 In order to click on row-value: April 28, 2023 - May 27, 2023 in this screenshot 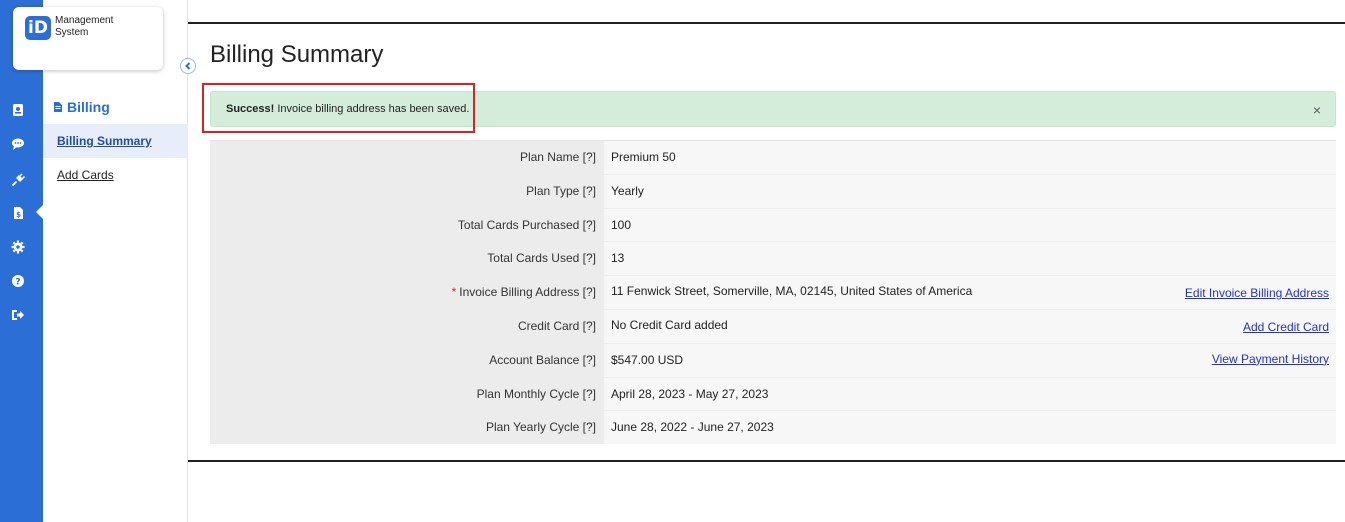, I will do `click(970, 394)`.